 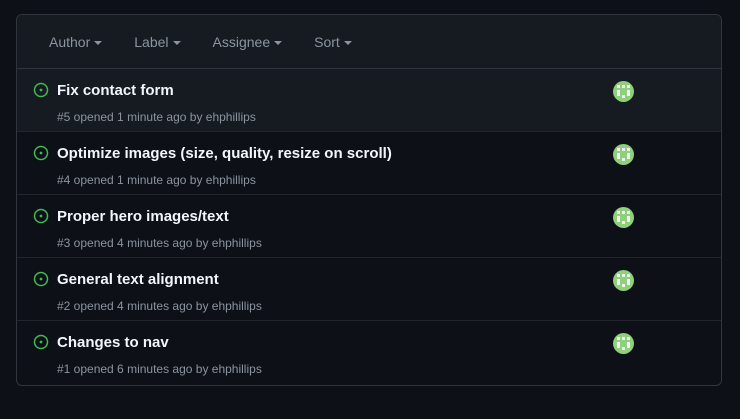 What do you see at coordinates (241, 41) in the screenshot?
I see `assignee-filter-label: Assignee` at bounding box center [241, 41].